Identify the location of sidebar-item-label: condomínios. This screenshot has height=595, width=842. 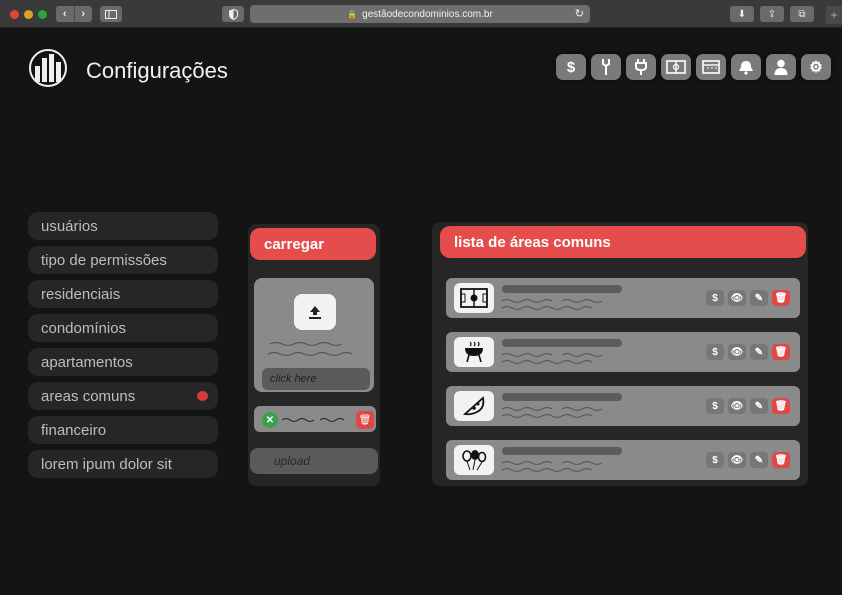
(84, 328).